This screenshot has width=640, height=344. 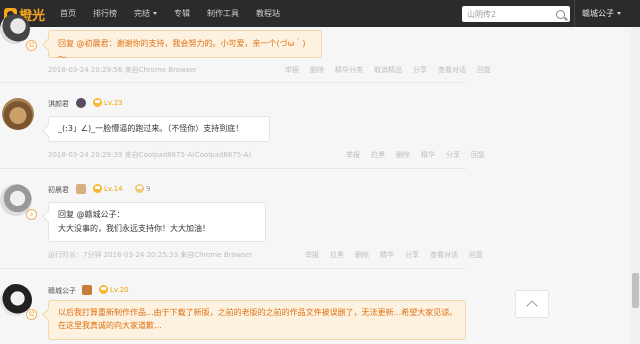 I want to click on search-box: 山阴传2, so click(x=516, y=14).